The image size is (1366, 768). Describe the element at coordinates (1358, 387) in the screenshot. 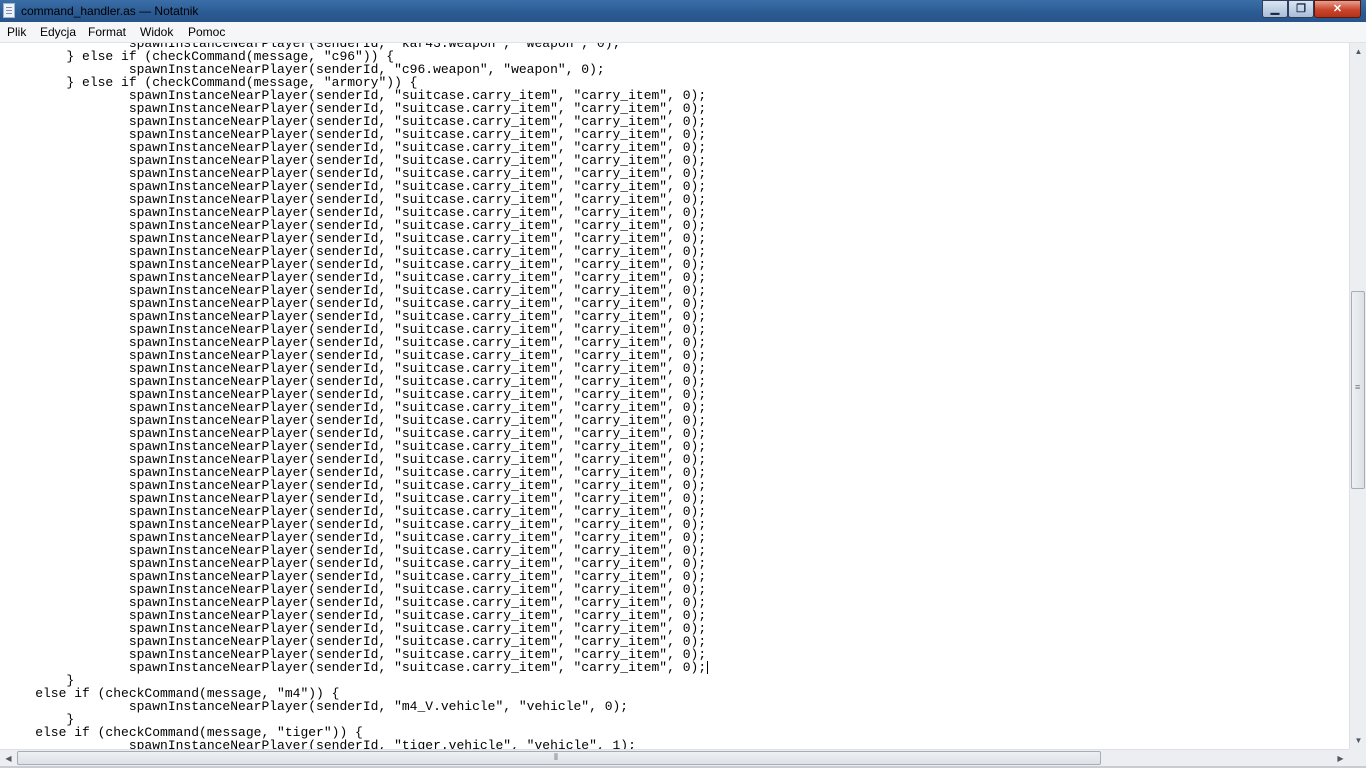

I see `grip-icon: ≡` at that location.